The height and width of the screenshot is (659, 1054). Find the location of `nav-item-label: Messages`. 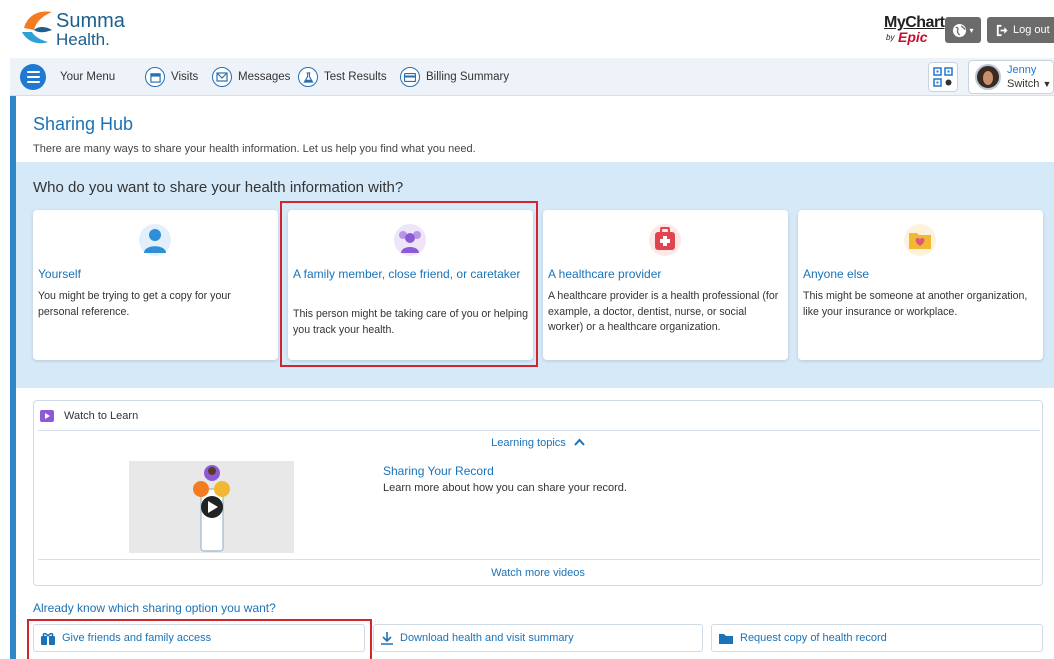

nav-item-label: Messages is located at coordinates (264, 77).